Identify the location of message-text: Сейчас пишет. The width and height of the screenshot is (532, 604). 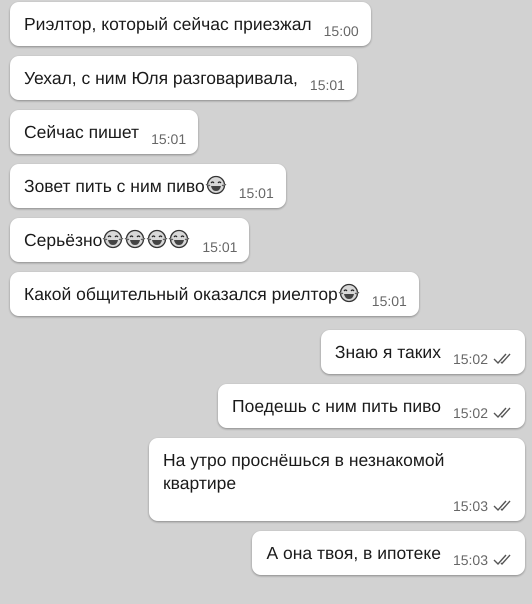
(82, 132).